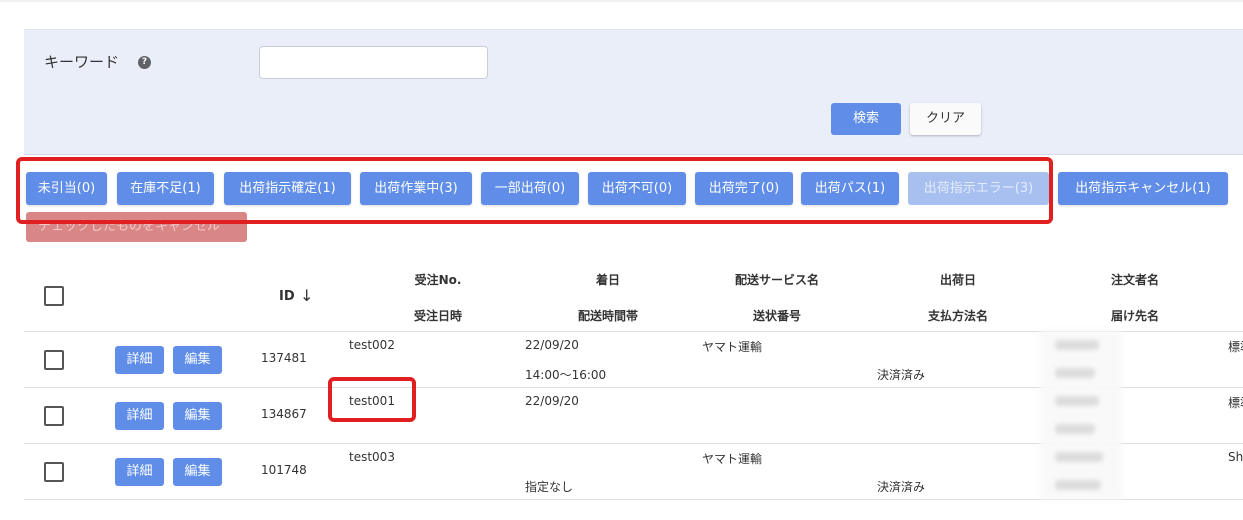 Image resolution: width=1243 pixels, height=520 pixels. Describe the element at coordinates (866, 119) in the screenshot. I see `search-button: 検索` at that location.